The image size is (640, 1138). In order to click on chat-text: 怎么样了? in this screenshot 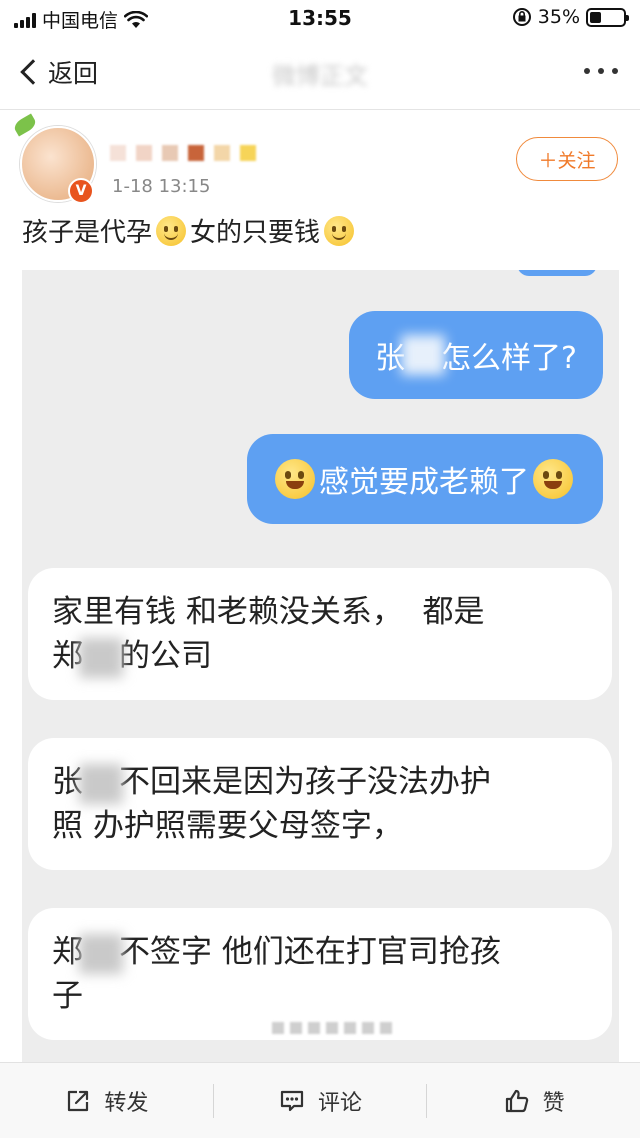, I will do `click(509, 358)`.